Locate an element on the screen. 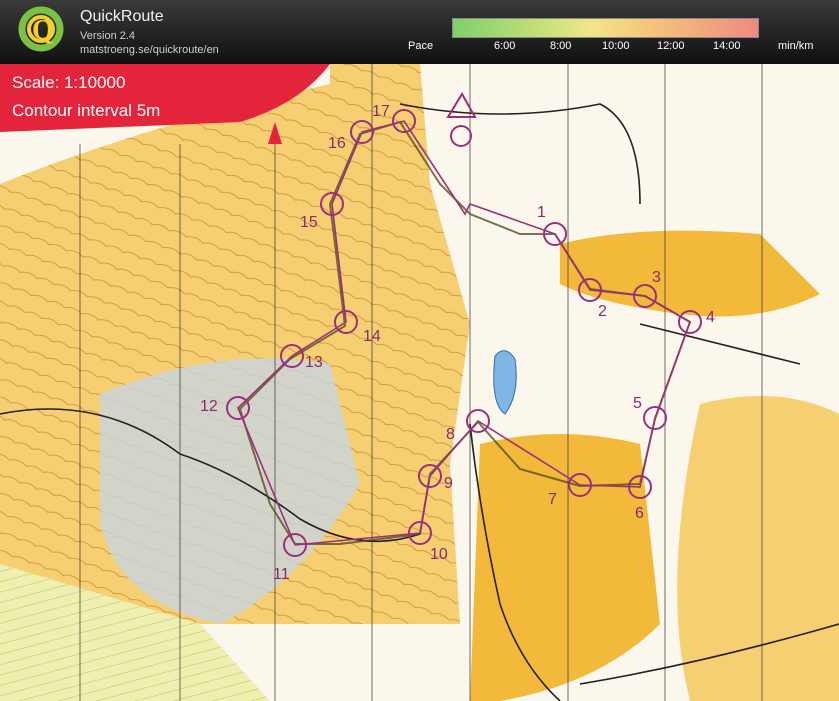  control-number: 1 is located at coordinates (541, 212).